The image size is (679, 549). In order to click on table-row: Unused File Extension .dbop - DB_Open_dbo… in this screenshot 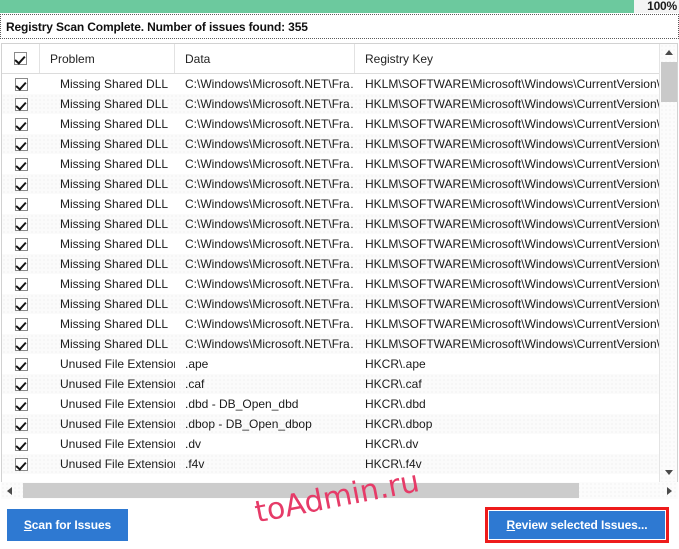, I will do `click(330, 424)`.